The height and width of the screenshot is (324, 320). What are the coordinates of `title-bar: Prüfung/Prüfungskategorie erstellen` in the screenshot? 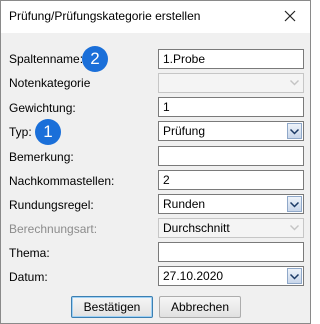 It's located at (155, 17).